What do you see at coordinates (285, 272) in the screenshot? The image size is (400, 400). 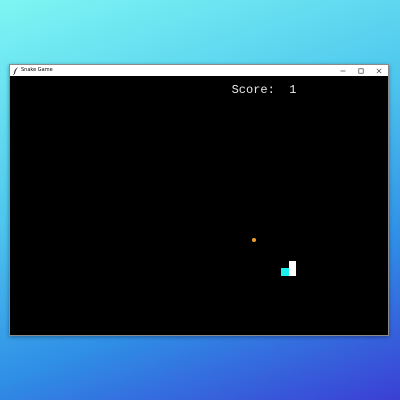 I see `snake-body-segment` at bounding box center [285, 272].